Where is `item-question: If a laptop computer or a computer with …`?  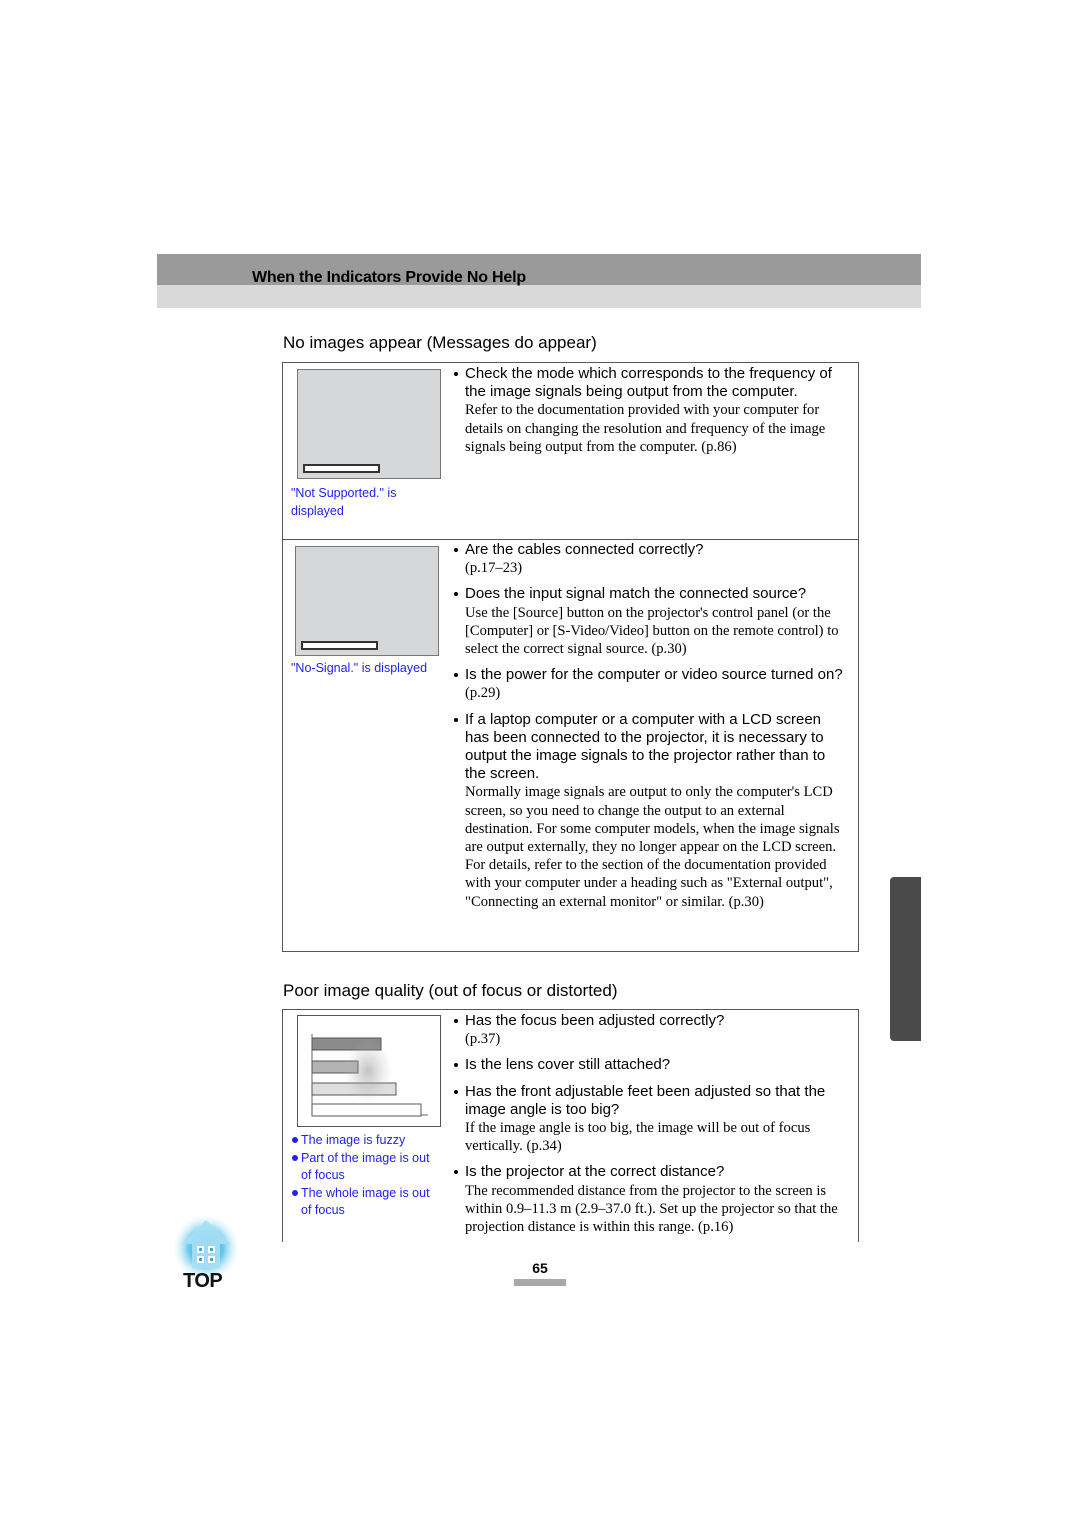
item-question: If a laptop computer or a computer with … is located at coordinates (645, 746).